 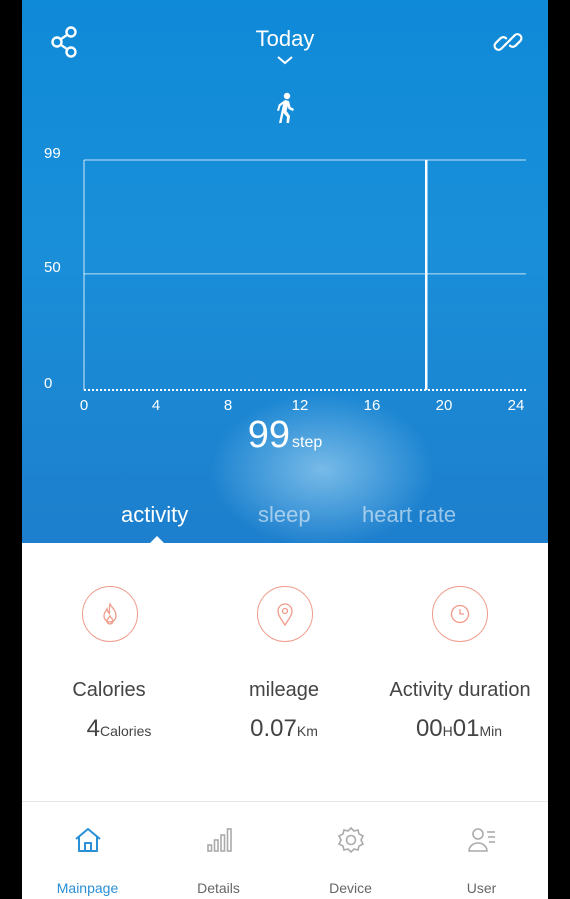 What do you see at coordinates (284, 515) in the screenshot?
I see `tab-sleep: sleep` at bounding box center [284, 515].